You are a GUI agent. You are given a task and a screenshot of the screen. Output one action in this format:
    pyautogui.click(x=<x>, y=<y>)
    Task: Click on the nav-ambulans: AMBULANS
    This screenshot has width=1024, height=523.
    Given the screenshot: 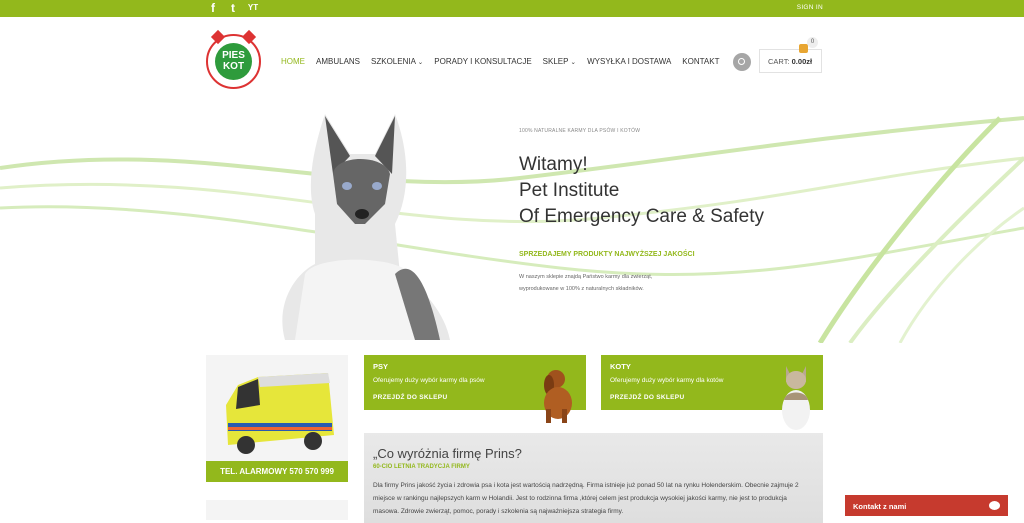 What is the action you would take?
    pyautogui.click(x=338, y=61)
    